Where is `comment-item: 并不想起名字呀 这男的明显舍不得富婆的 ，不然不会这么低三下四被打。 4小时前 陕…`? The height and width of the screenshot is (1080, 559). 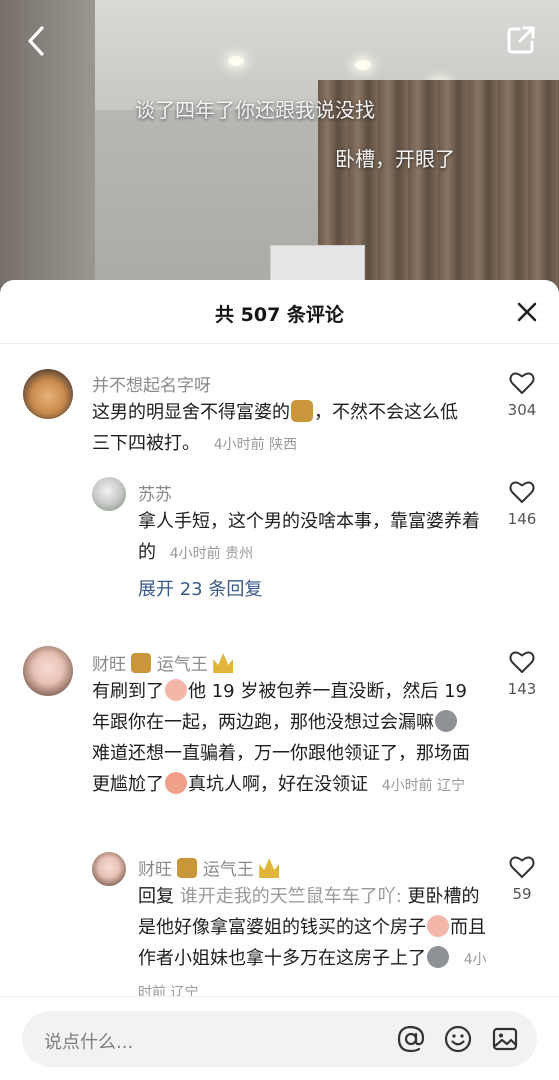
comment-item: 并不想起名字呀 这男的明显舍不得富婆的 ，不然不会这么低三下四被打。 4小时前 陕… is located at coordinates (279, 405).